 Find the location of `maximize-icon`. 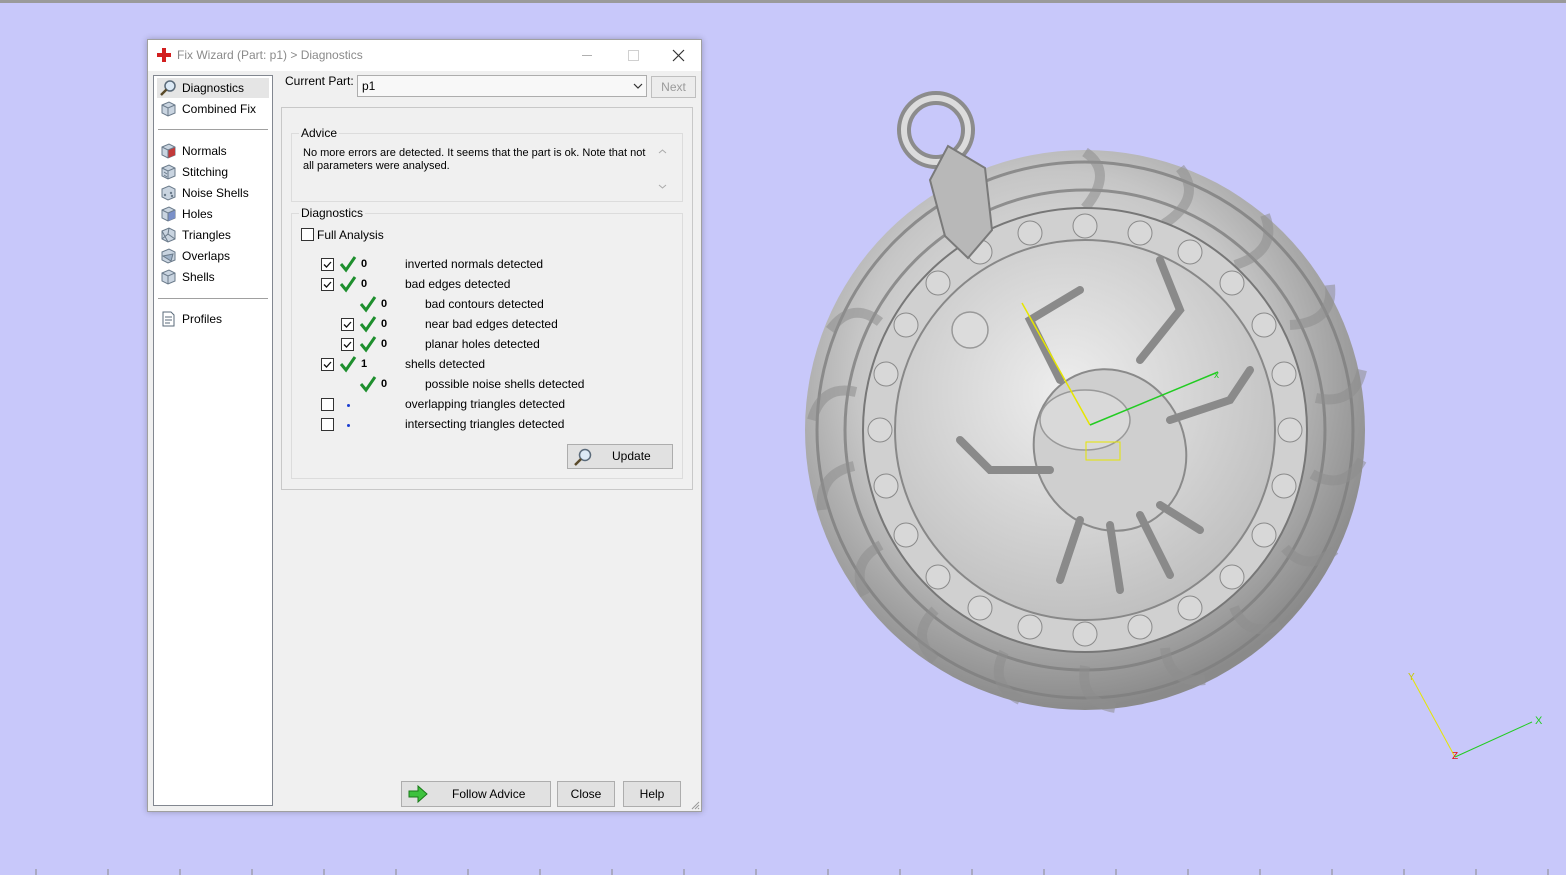

maximize-icon is located at coordinates (633, 55).